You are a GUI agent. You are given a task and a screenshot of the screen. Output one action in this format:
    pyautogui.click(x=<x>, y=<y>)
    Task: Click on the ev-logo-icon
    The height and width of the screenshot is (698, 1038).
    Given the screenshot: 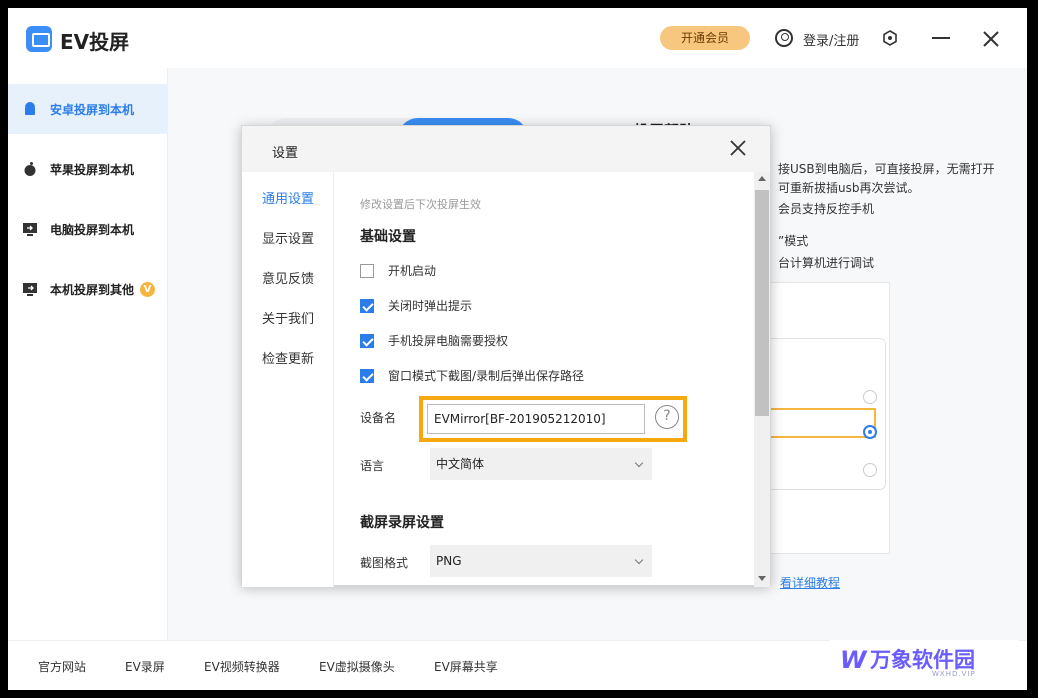 What is the action you would take?
    pyautogui.click(x=39, y=39)
    